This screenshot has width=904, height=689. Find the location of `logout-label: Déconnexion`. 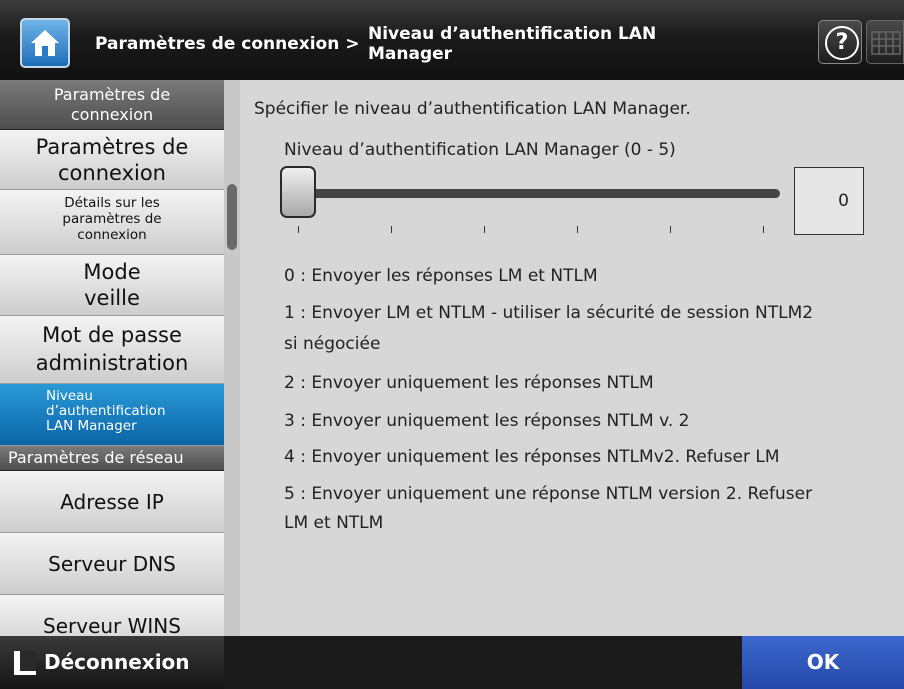

logout-label: Déconnexion is located at coordinates (117, 662).